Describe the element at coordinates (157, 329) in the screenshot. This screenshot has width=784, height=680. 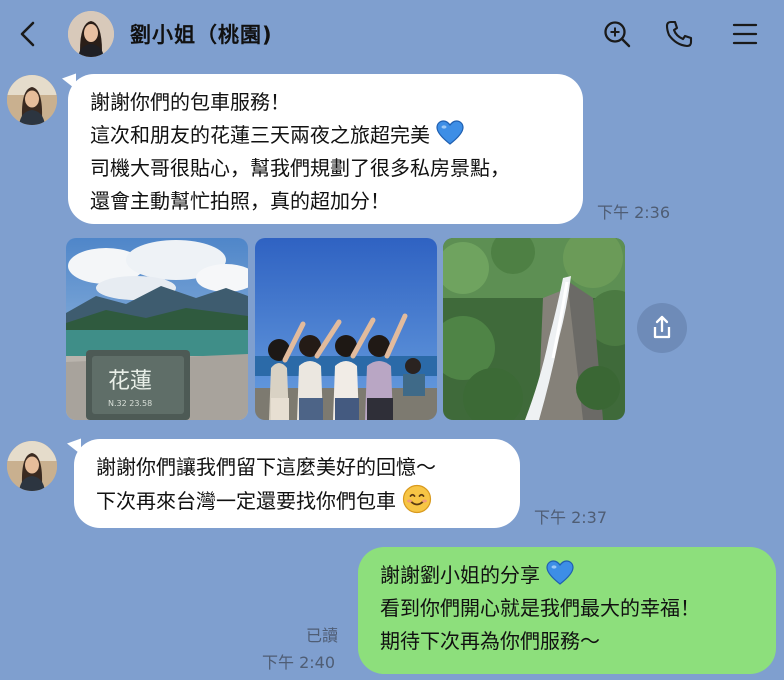
I see `lake-photo: 花蓮 N.32 23.58` at that location.